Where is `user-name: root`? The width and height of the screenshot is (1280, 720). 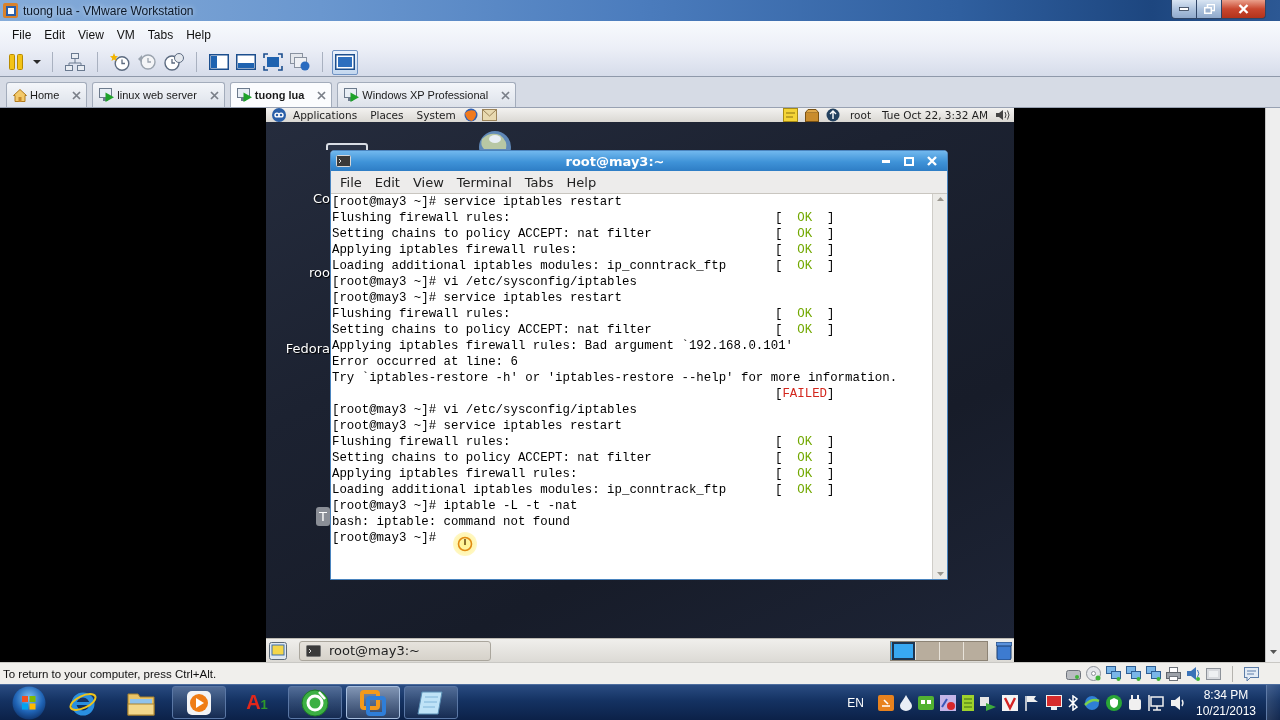 user-name: root is located at coordinates (860, 115).